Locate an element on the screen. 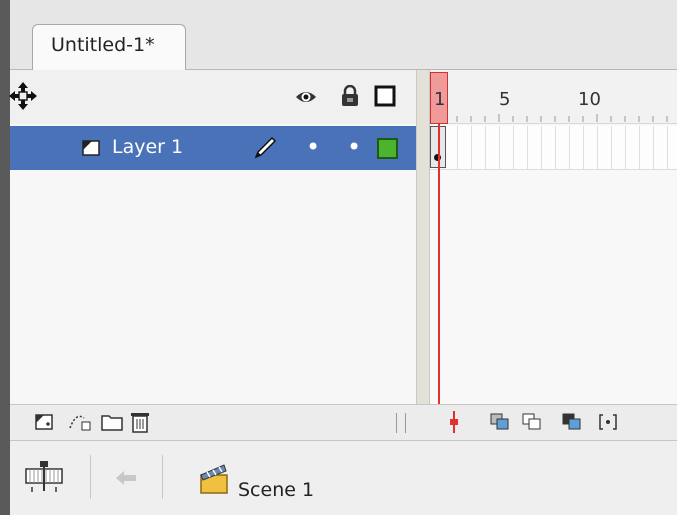 This screenshot has height=515, width=677. frame-ruler: 1 5 10 is located at coordinates (553, 97).